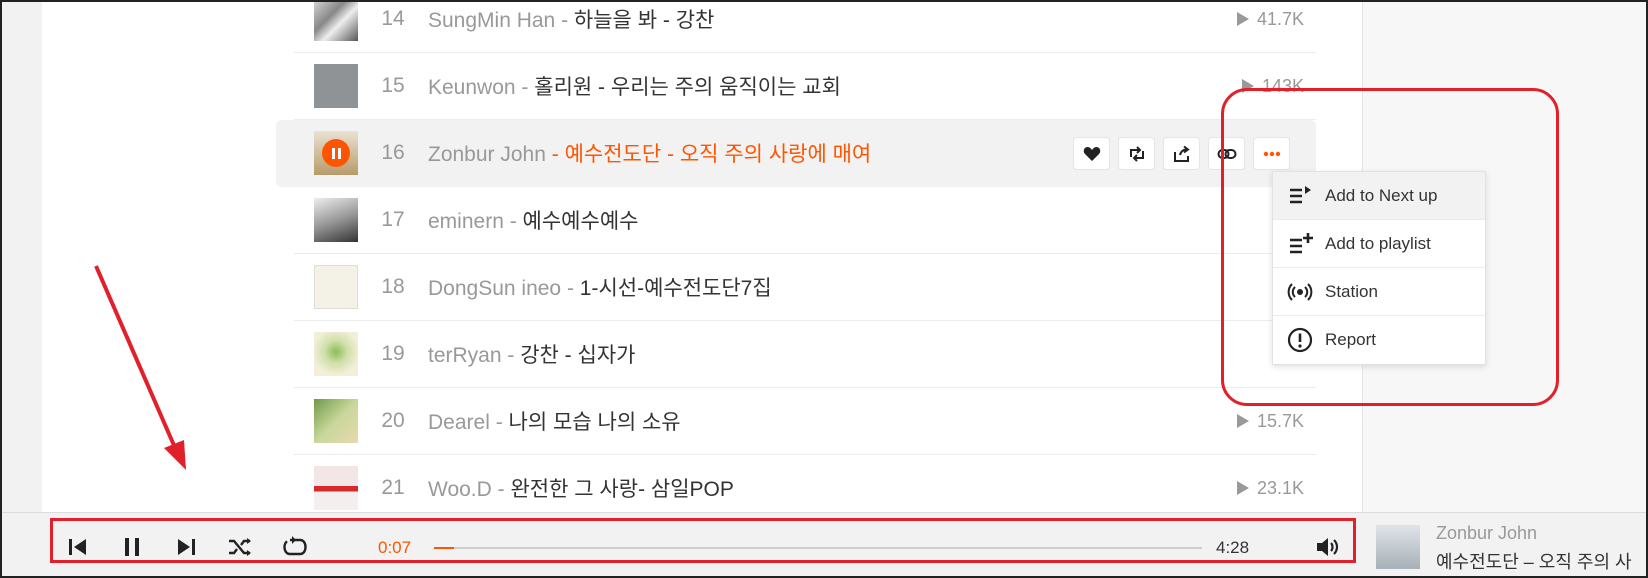 Image resolution: width=1648 pixels, height=578 pixels. Describe the element at coordinates (571, 19) in the screenshot. I see `track-title: SungMin Han - 하늘을 봐 - 강찬` at that location.